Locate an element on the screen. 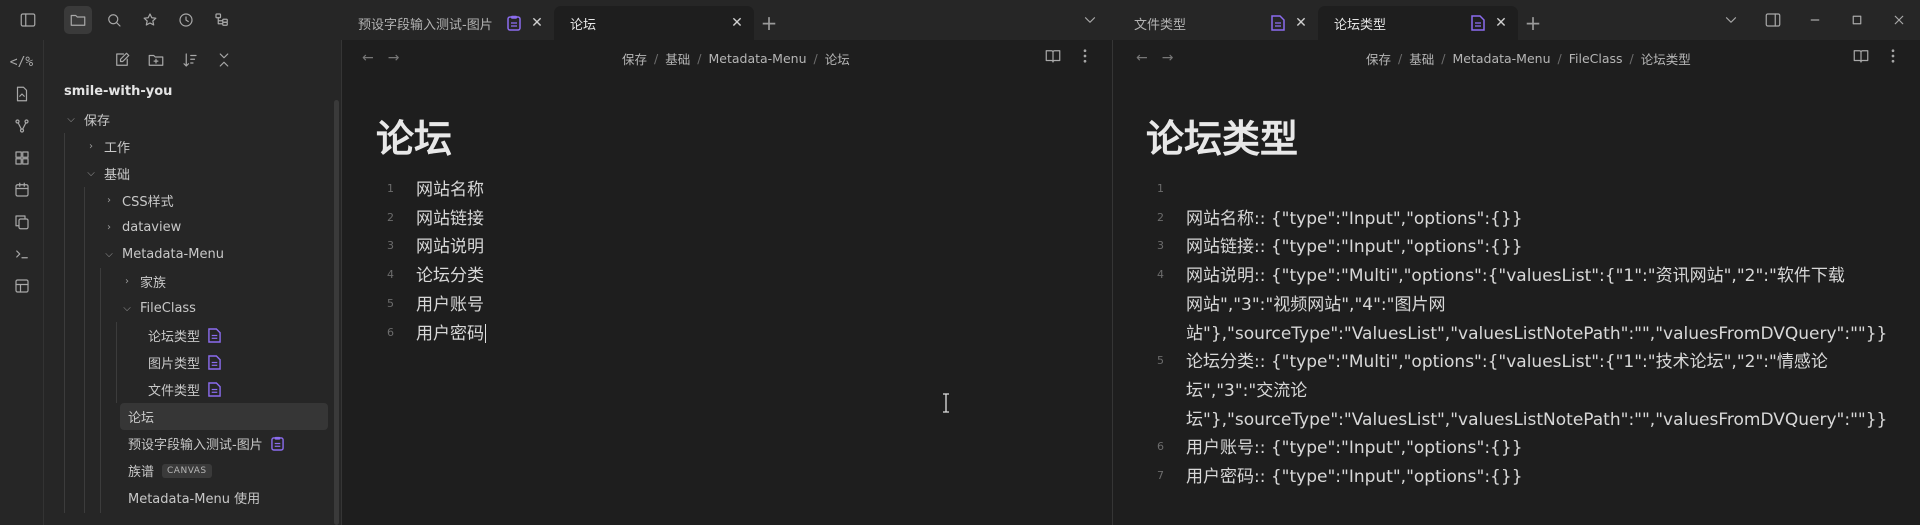  toggle-right-sidebar-button is located at coordinates (1773, 20).